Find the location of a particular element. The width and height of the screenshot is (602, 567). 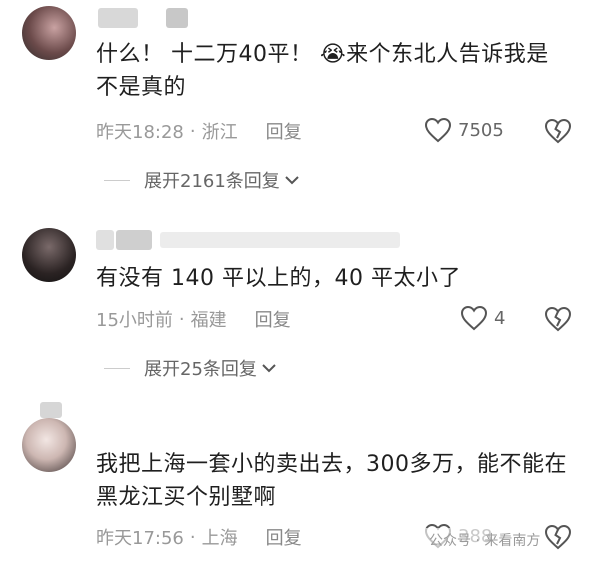

expand-replies: 展开2161条回复 is located at coordinates (202, 180).